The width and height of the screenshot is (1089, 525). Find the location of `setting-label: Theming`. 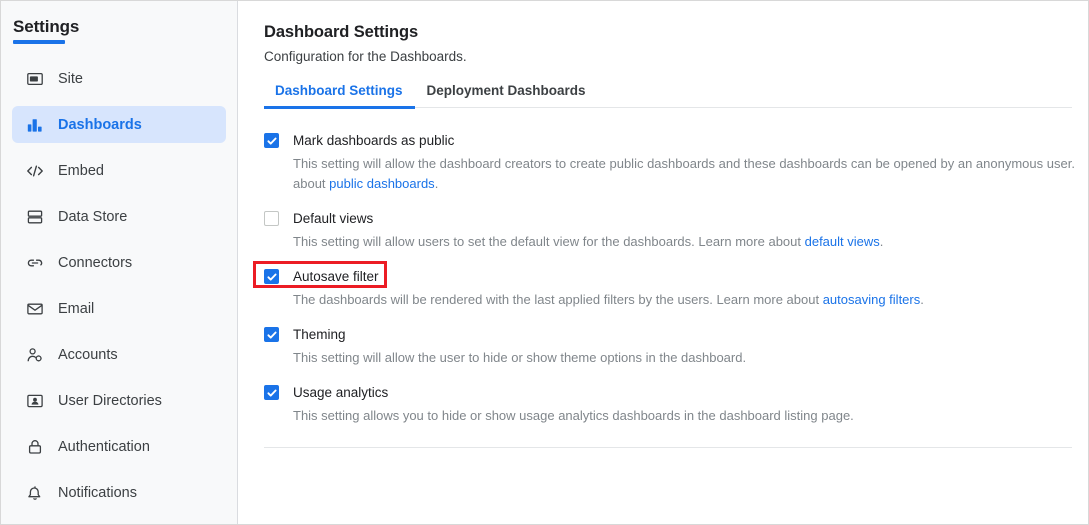

setting-label: Theming is located at coordinates (319, 334).